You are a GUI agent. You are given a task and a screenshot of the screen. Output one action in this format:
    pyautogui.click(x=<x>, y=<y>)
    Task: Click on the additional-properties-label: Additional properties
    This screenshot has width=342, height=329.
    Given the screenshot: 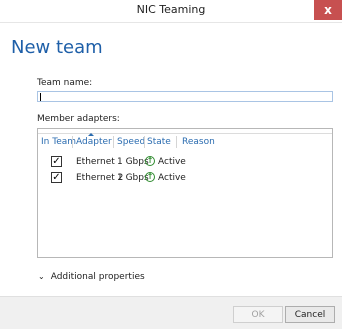 What is the action you would take?
    pyautogui.click(x=97, y=277)
    